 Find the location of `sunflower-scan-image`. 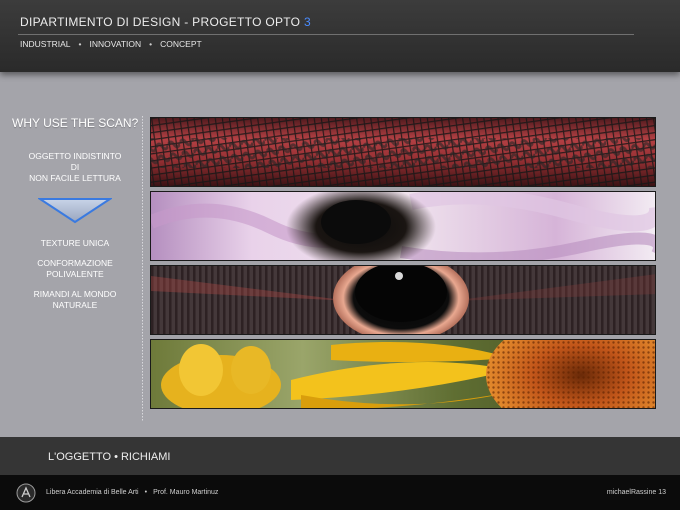

sunflower-scan-image is located at coordinates (403, 374).